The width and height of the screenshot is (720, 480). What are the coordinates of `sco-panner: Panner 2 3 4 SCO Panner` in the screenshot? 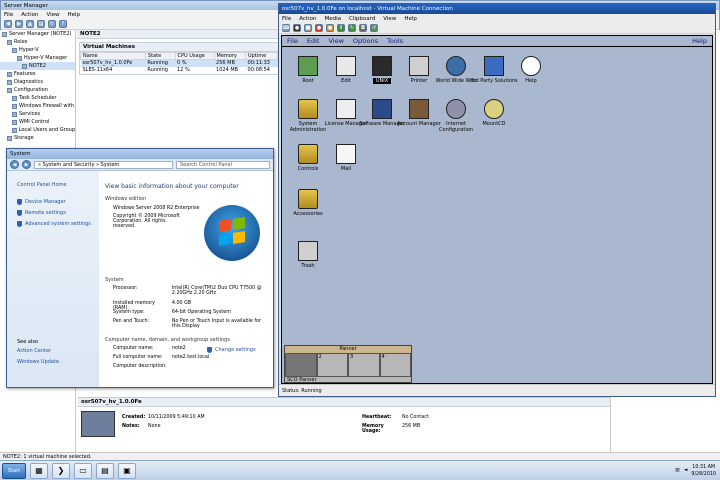 It's located at (348, 364).